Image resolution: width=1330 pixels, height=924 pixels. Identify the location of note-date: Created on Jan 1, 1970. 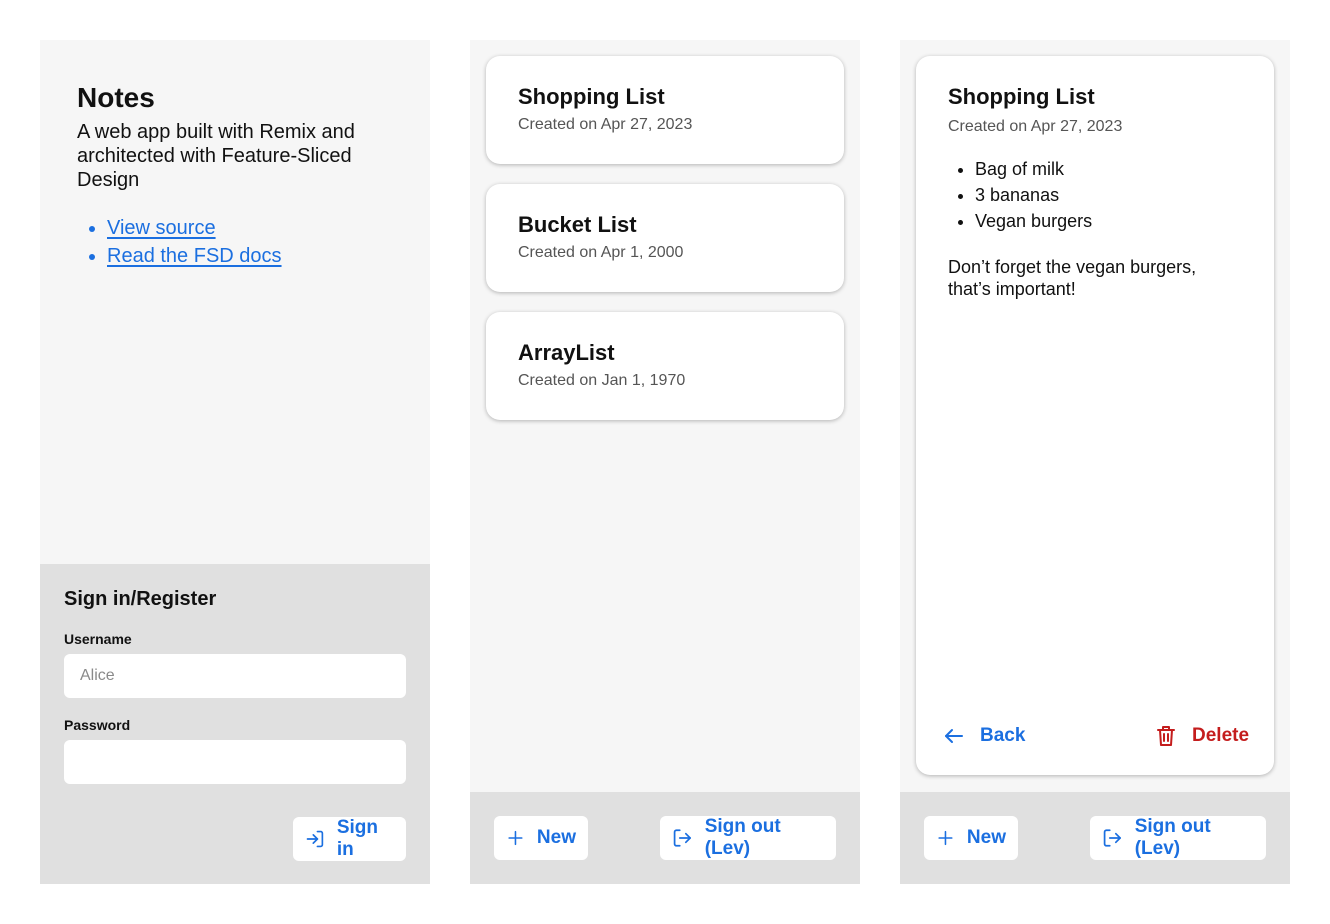
(602, 380).